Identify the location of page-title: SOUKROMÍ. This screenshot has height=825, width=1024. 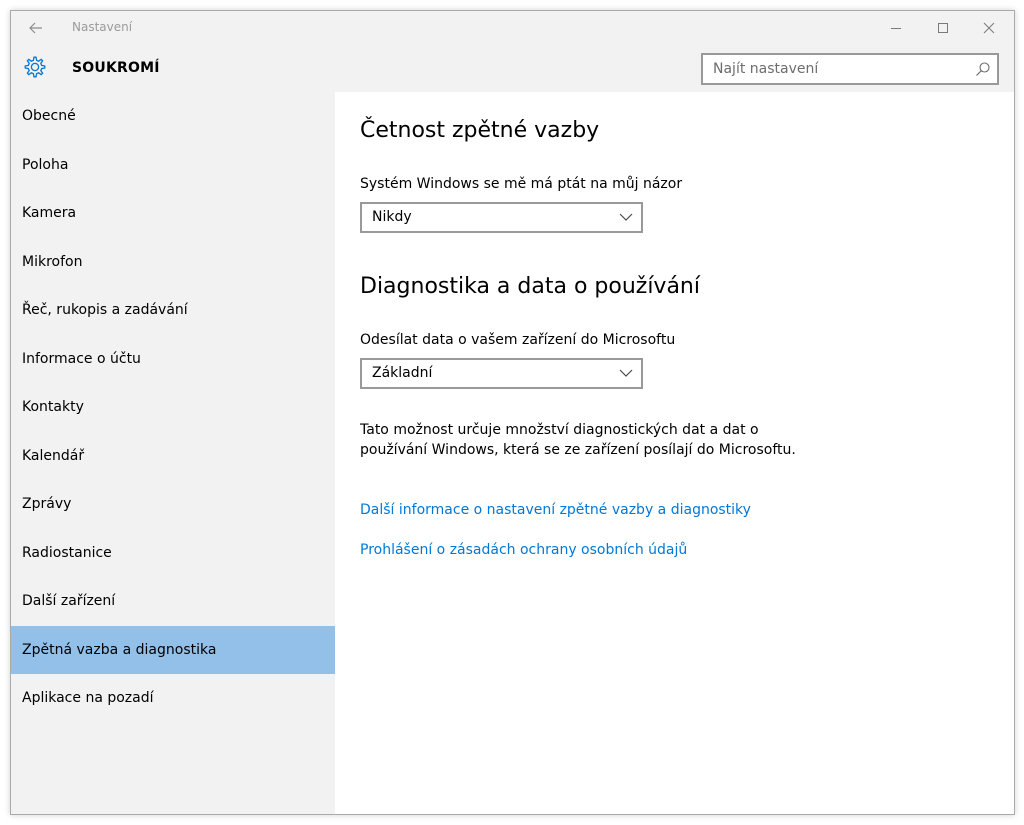
(116, 68).